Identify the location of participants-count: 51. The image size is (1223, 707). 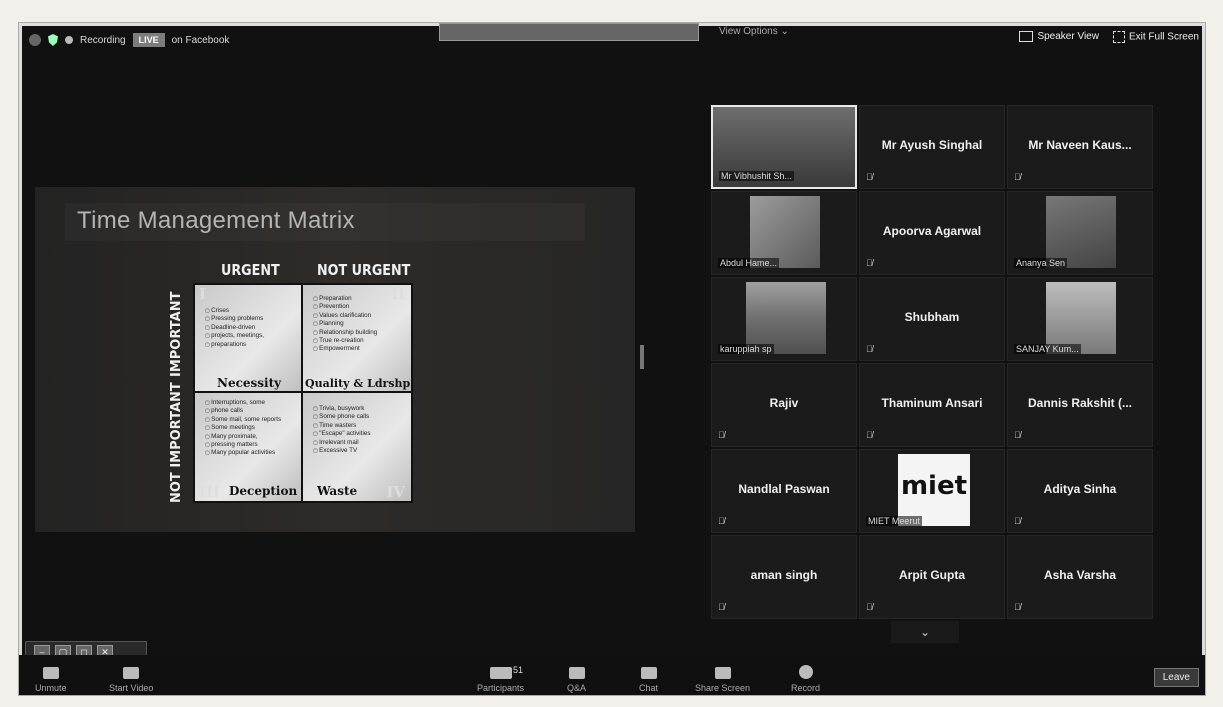
(518, 670).